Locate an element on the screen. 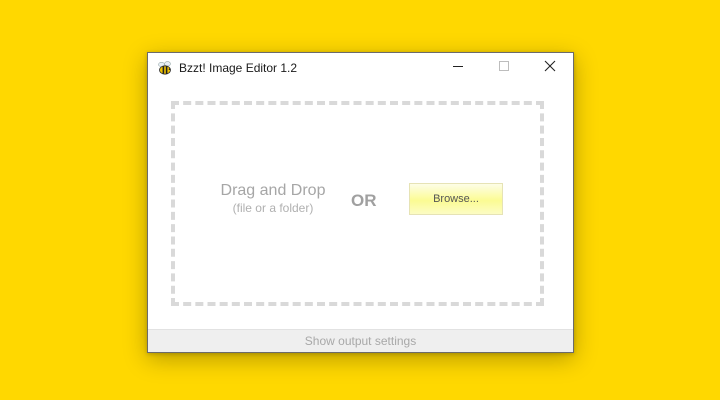  minimize-icon is located at coordinates (458, 68).